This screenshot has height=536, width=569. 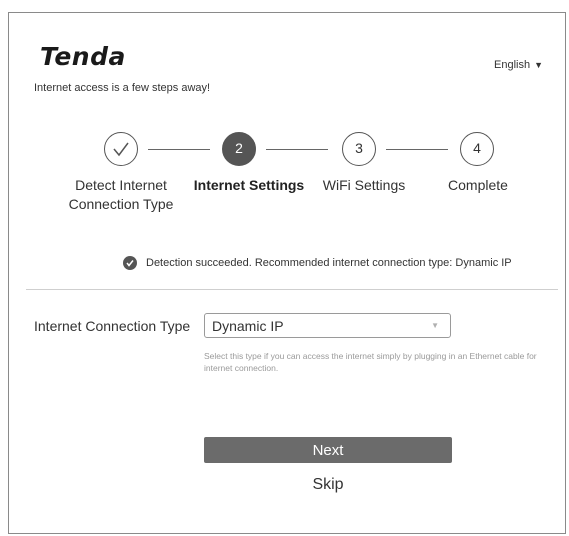 I want to click on step-4-label: Complete, so click(x=478, y=185).